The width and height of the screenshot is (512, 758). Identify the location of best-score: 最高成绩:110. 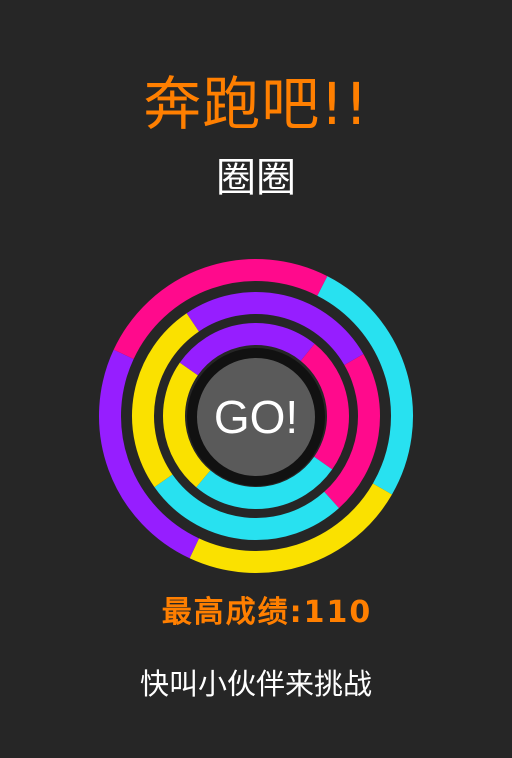
(267, 612).